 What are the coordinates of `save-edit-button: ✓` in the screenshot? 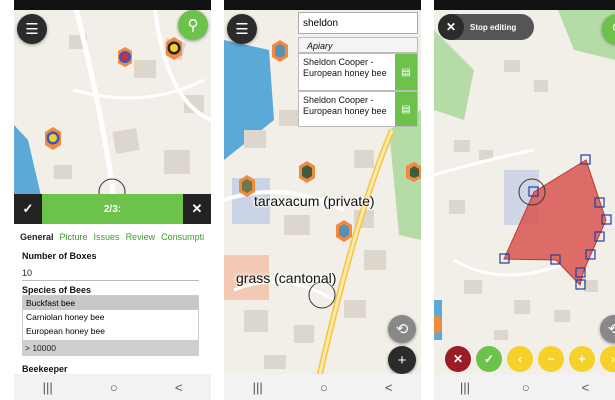 It's located at (489, 359).